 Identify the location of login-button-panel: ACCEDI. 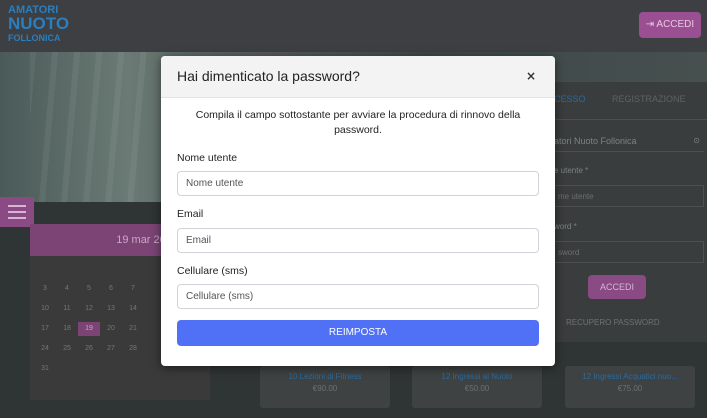
(617, 287).